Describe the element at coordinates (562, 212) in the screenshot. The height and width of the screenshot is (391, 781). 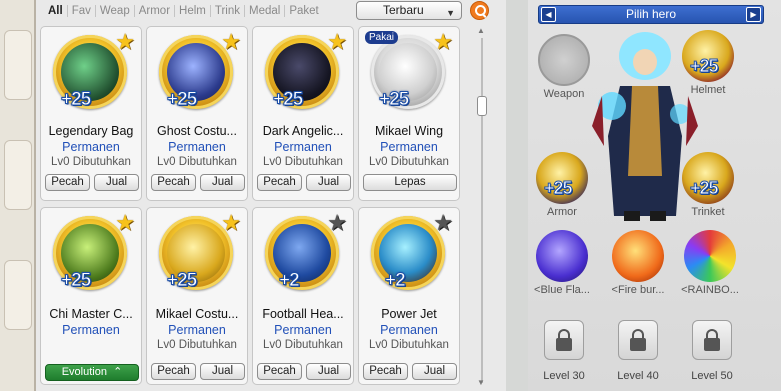
I see `armor-slot-label: Armor` at that location.